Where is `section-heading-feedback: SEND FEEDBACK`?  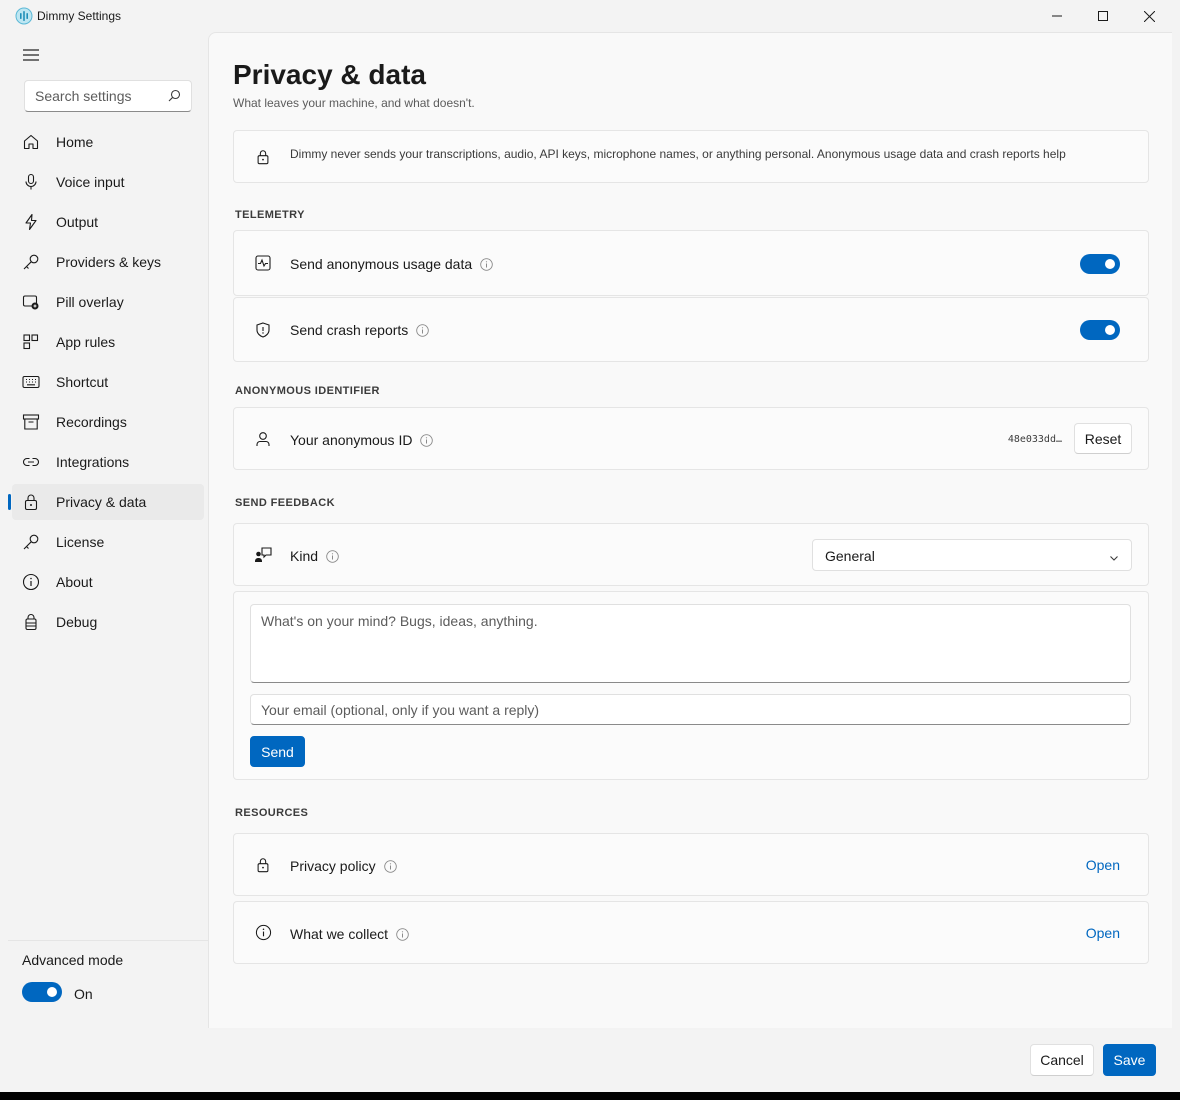
section-heading-feedback: SEND FEEDBACK is located at coordinates (285, 503).